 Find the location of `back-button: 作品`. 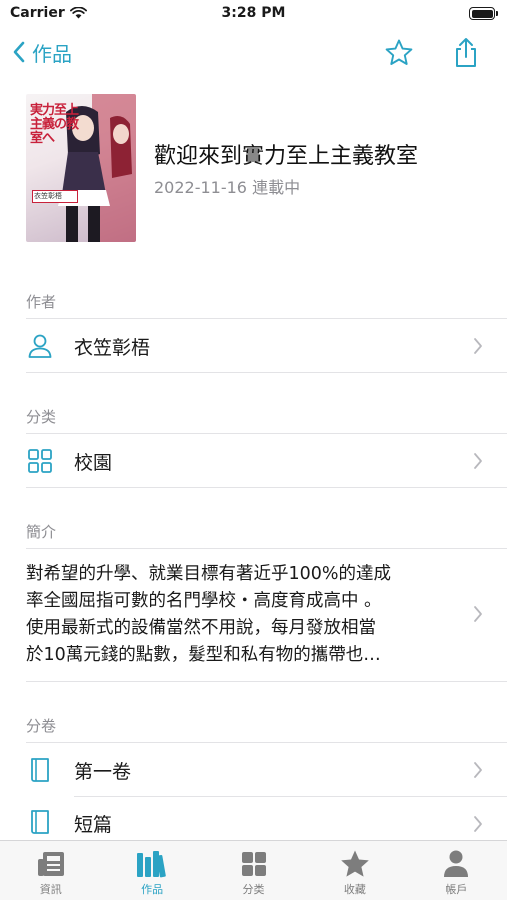

back-button: 作品 is located at coordinates (42, 52).